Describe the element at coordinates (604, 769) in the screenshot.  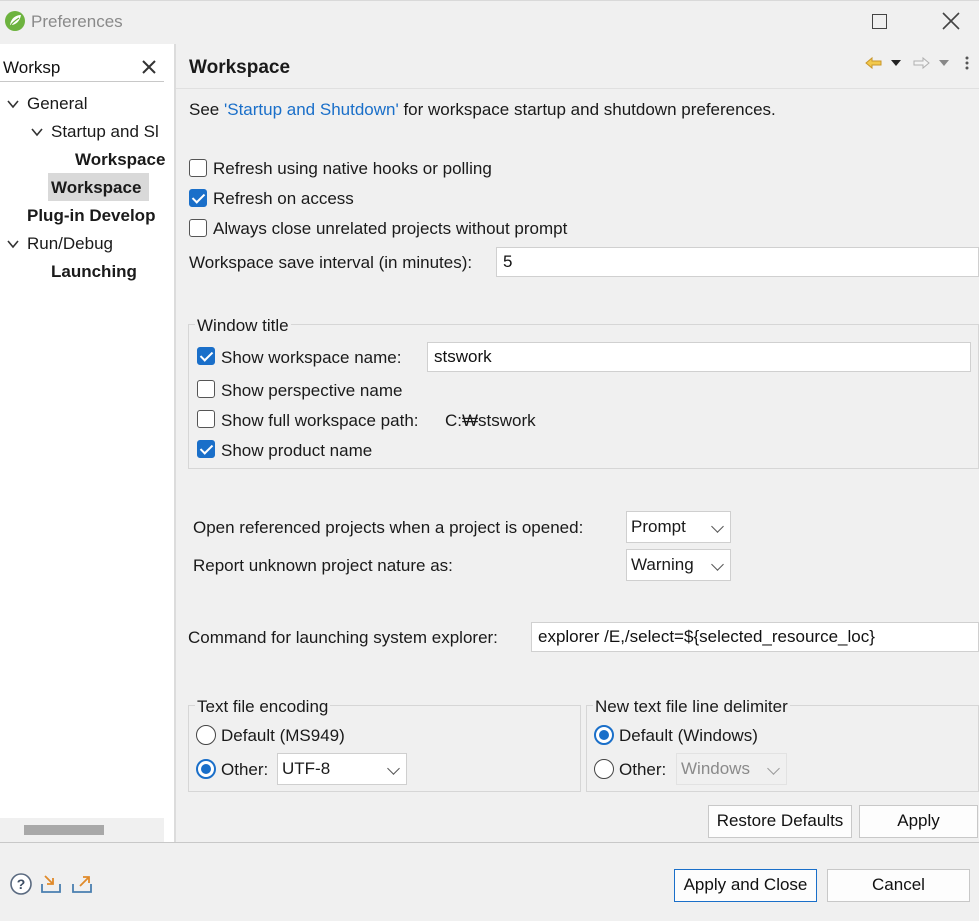
I see `delimiter-other-radio` at that location.